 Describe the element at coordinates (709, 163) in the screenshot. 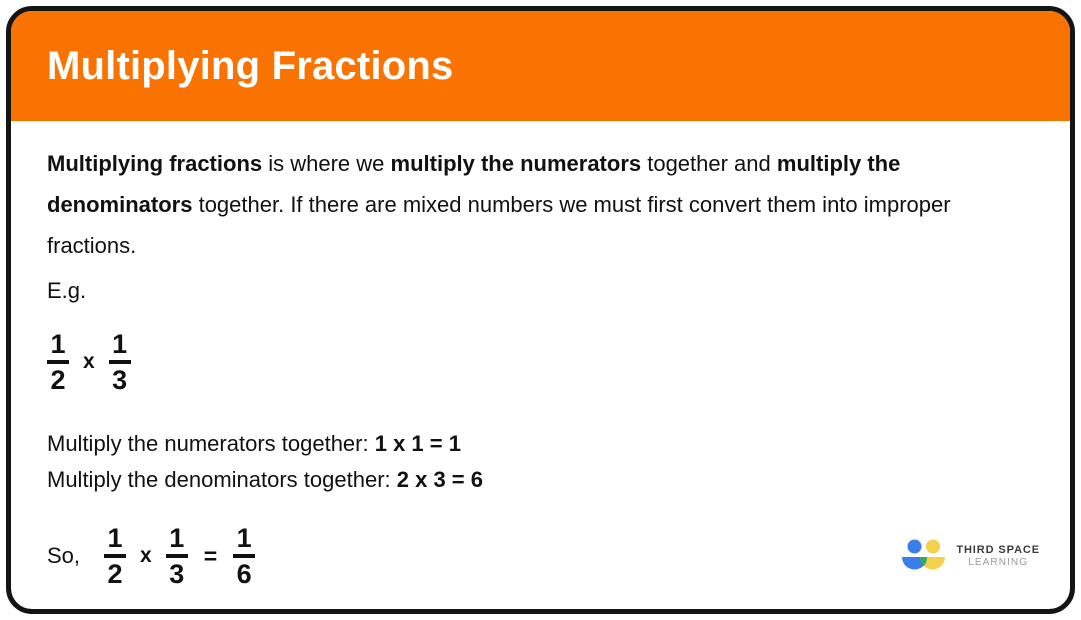

I see `intro-text-4: together and` at that location.